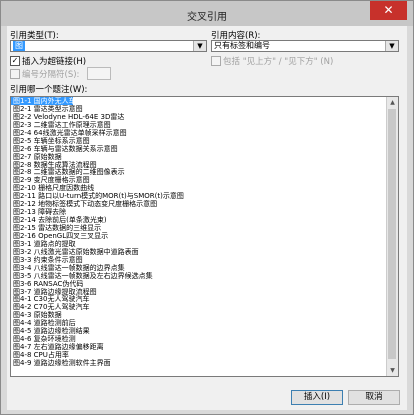  Describe the element at coordinates (242, 45) in the screenshot. I see `ref-content-value: 只有标签和编号` at that location.